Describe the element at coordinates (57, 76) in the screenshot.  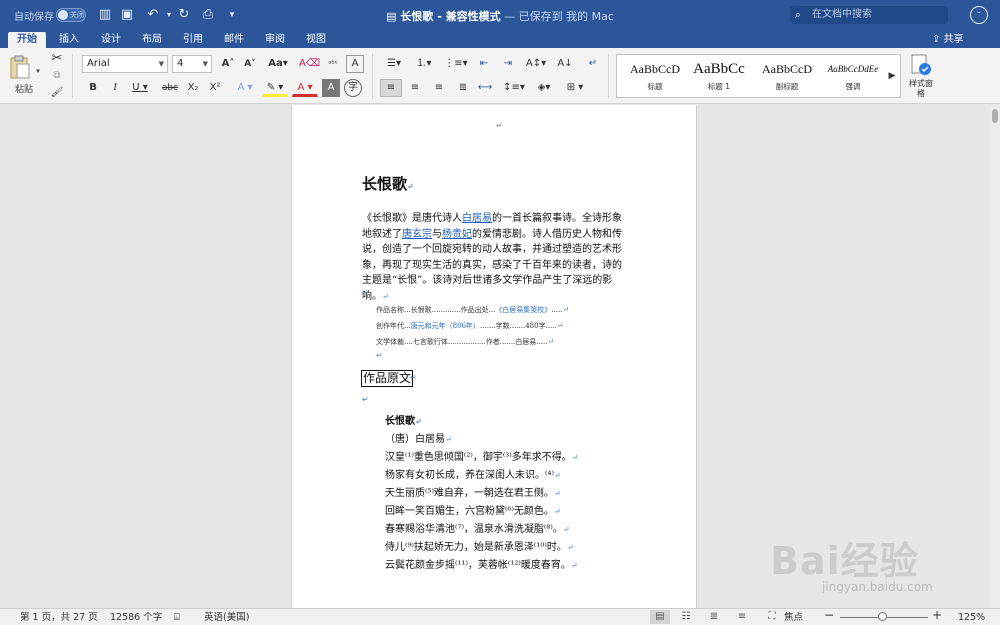
I see `copy-icon: ⧉` at that location.